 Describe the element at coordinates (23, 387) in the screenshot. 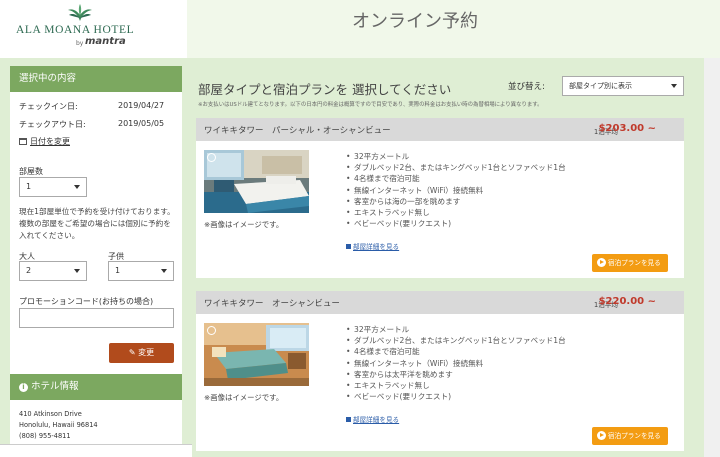

I see `info-icon: i` at that location.